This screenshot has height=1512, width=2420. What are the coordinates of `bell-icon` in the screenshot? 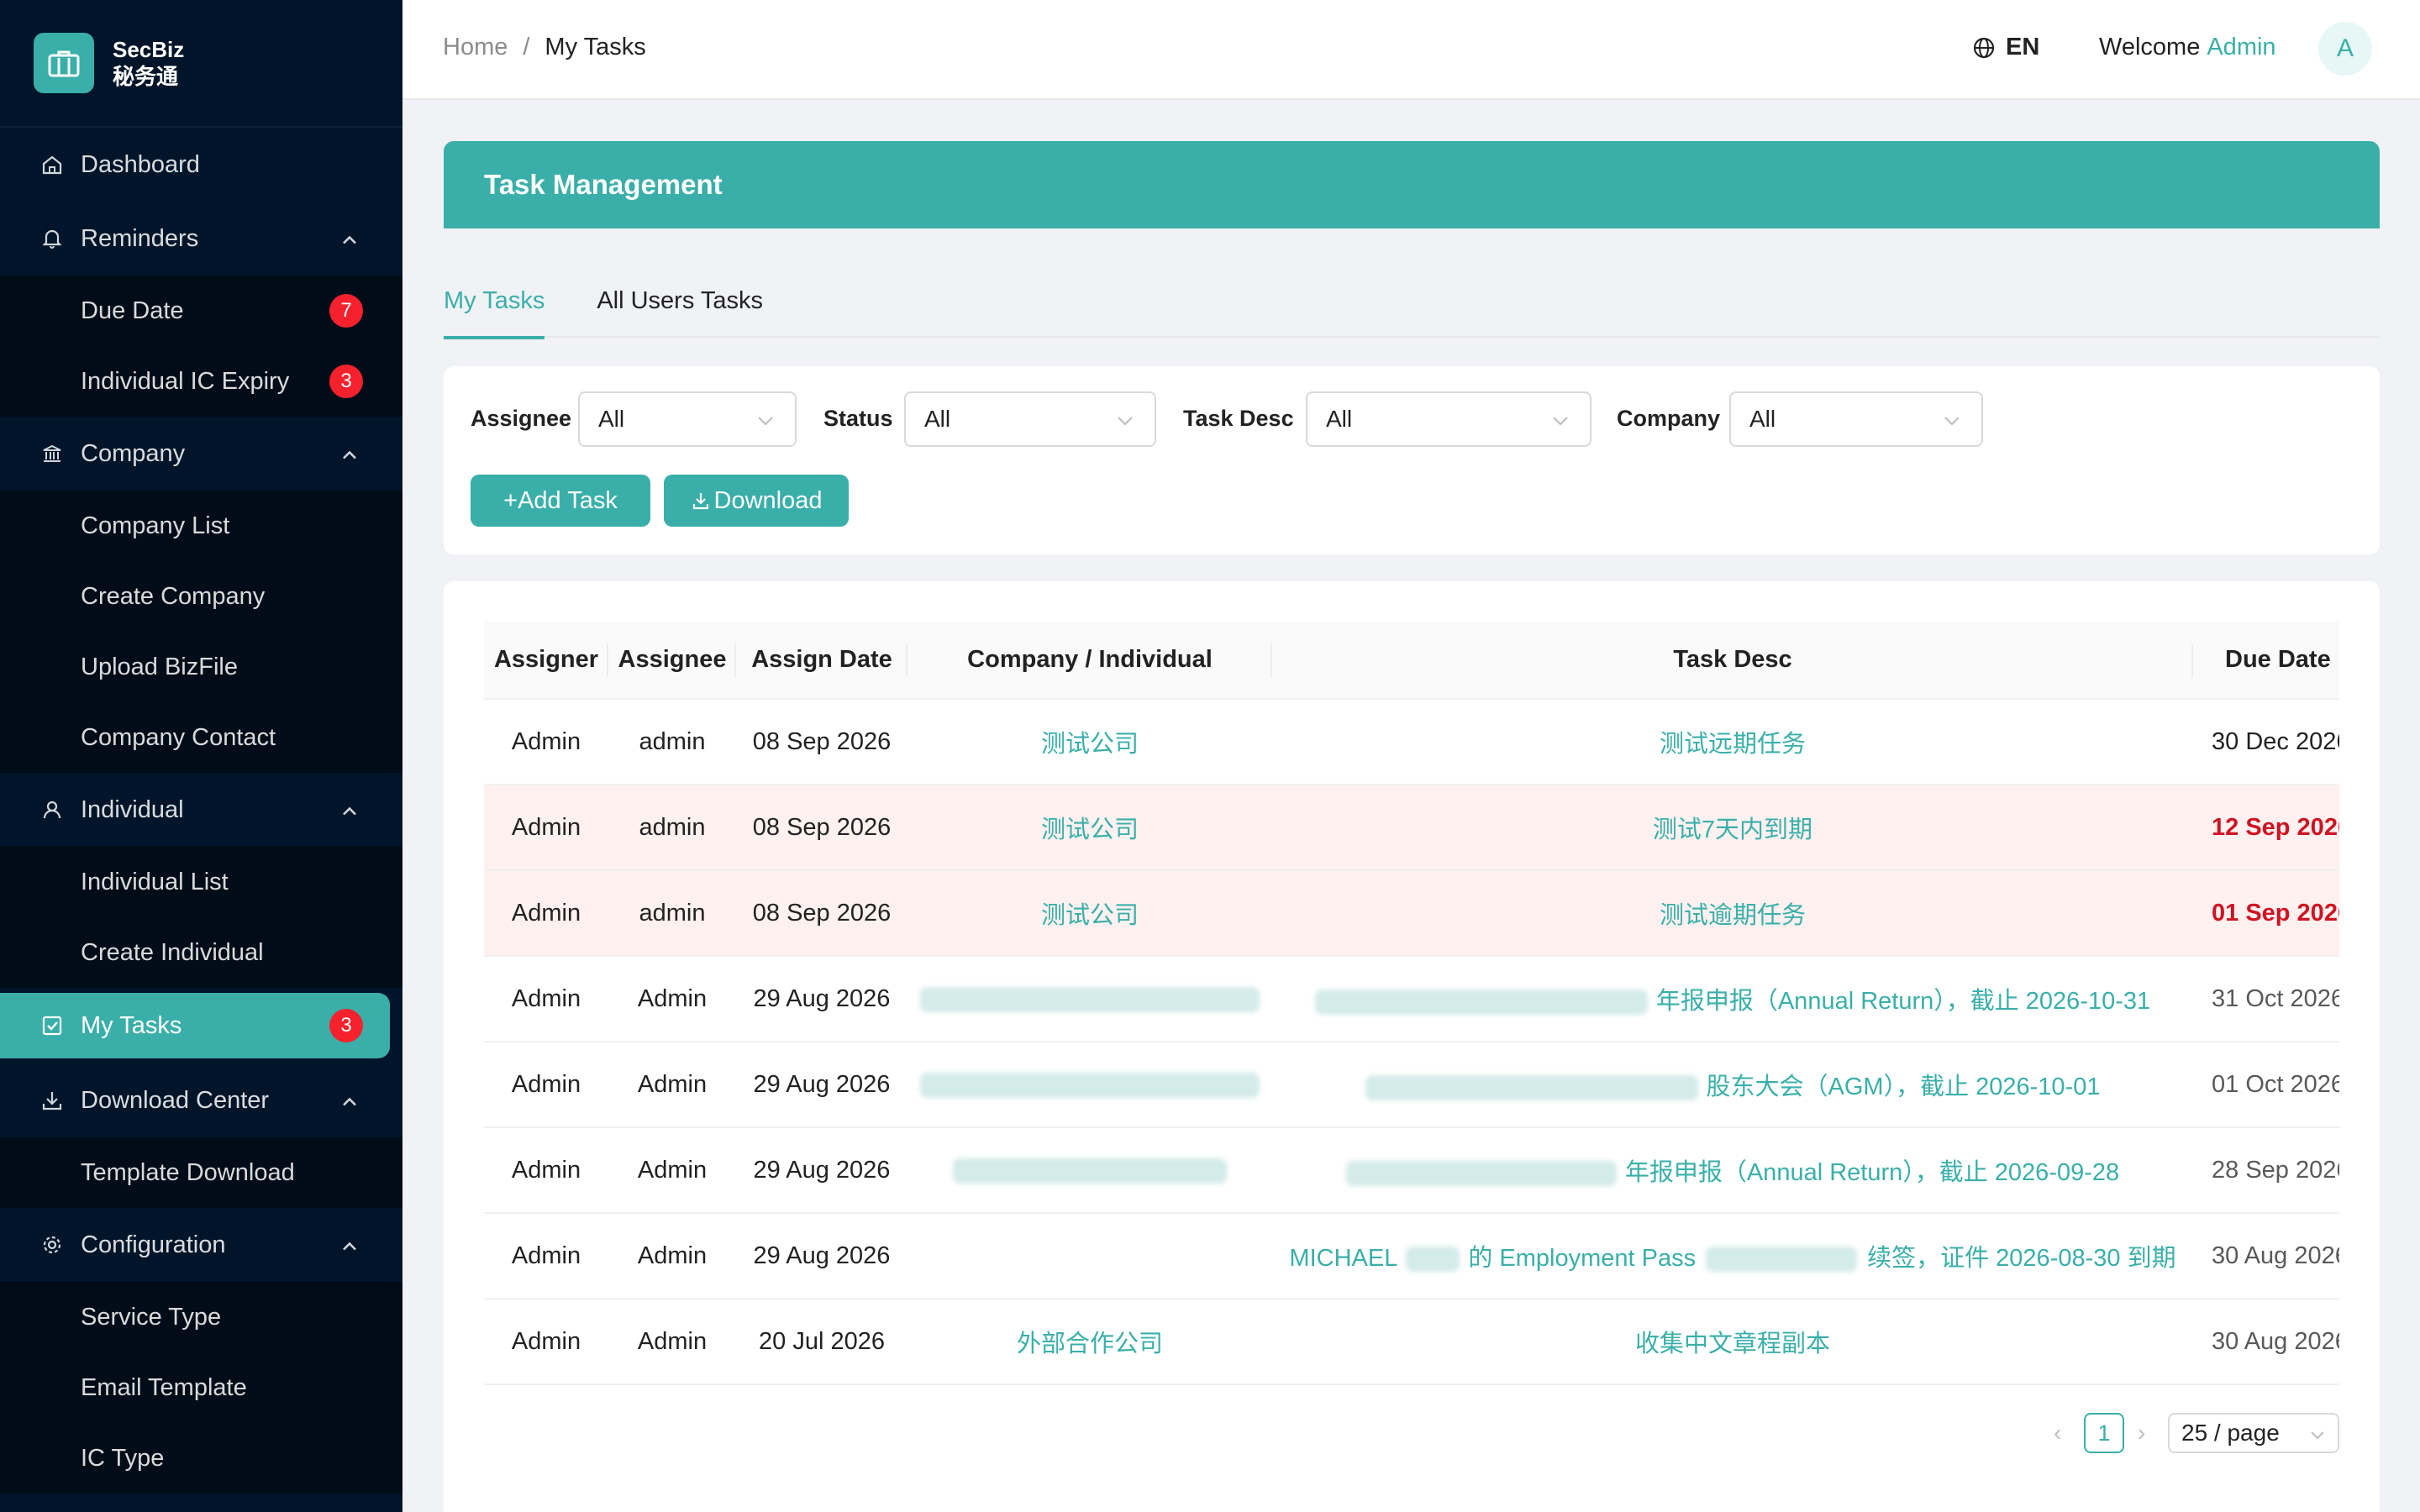 It's located at (52, 238).